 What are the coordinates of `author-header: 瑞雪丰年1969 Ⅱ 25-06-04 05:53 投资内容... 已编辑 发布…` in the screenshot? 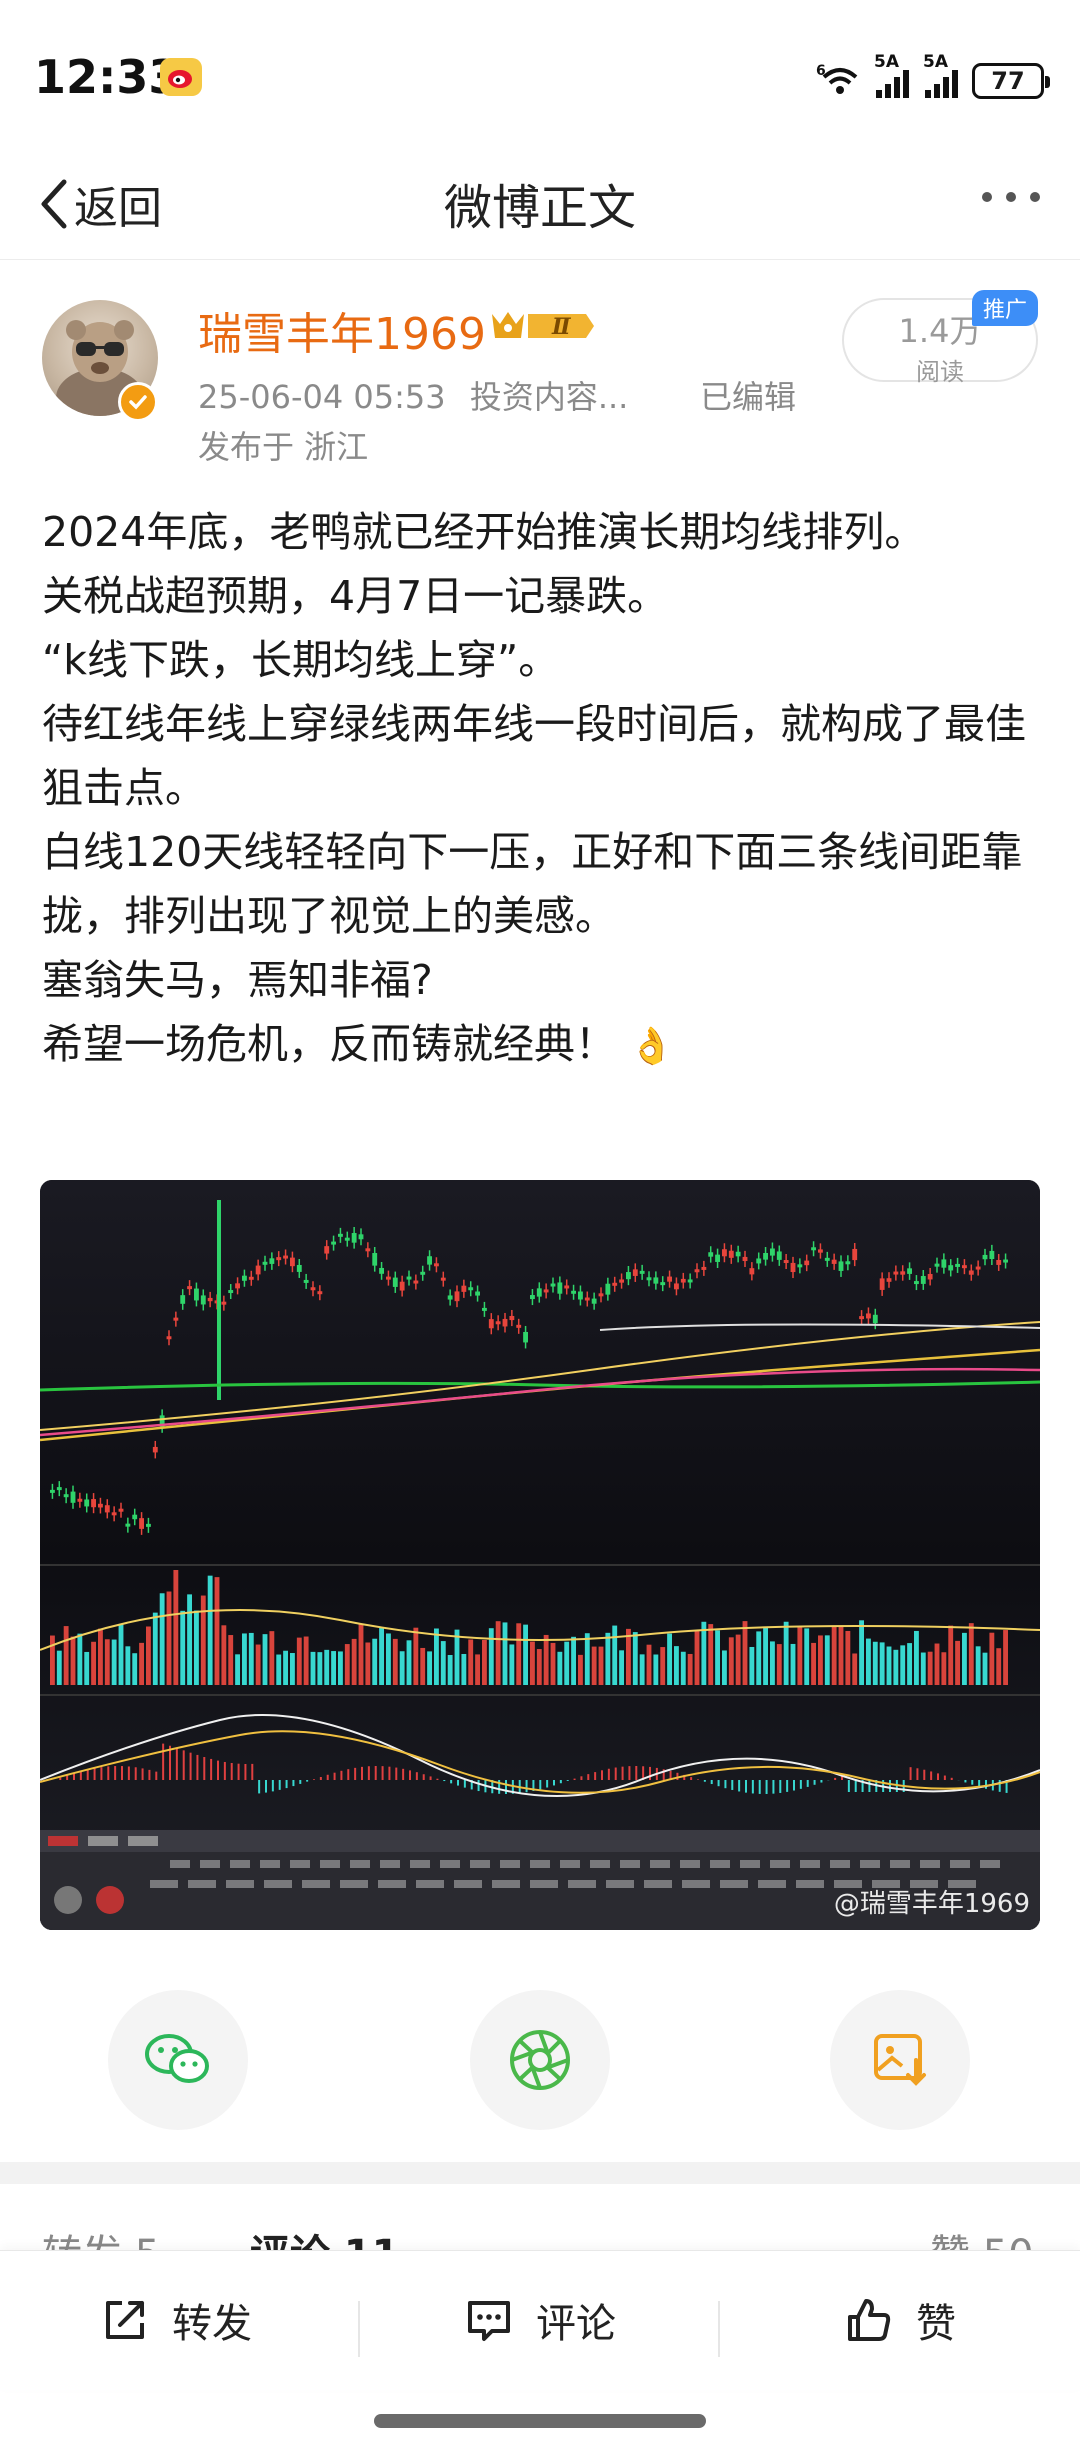 It's located at (540, 380).